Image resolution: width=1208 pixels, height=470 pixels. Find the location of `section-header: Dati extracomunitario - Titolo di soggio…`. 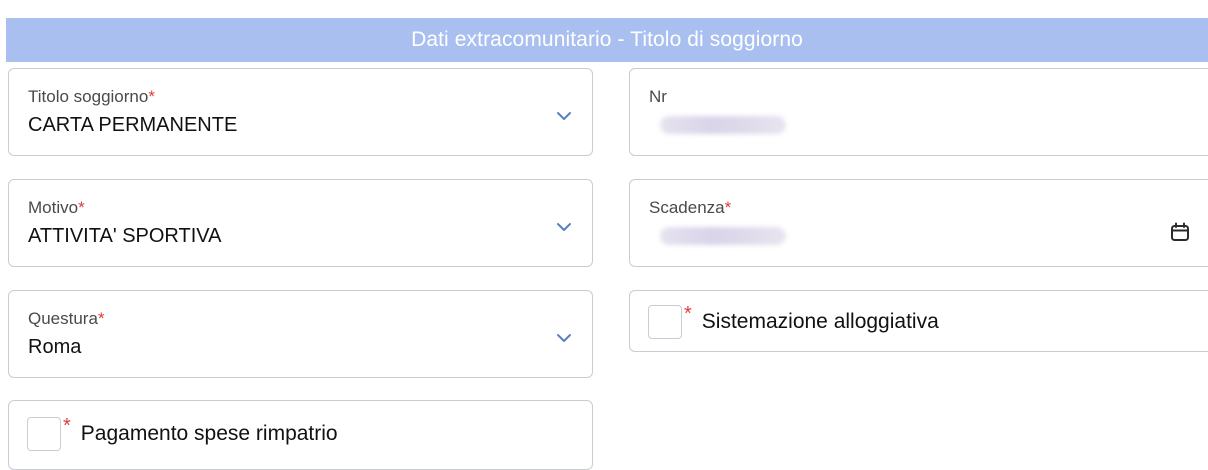

section-header: Dati extracomunitario - Titolo di soggio… is located at coordinates (607, 40).